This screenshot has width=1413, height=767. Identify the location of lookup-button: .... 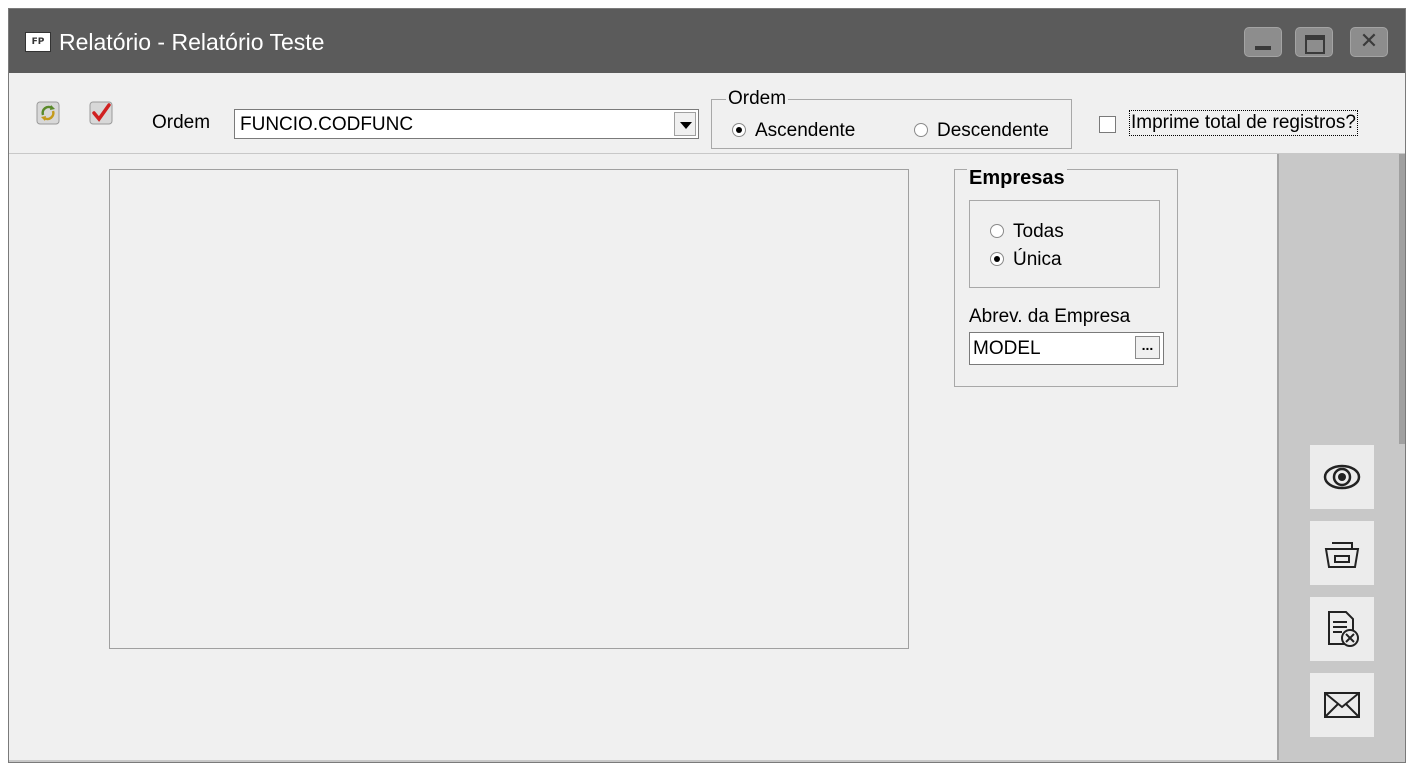
(1147, 347).